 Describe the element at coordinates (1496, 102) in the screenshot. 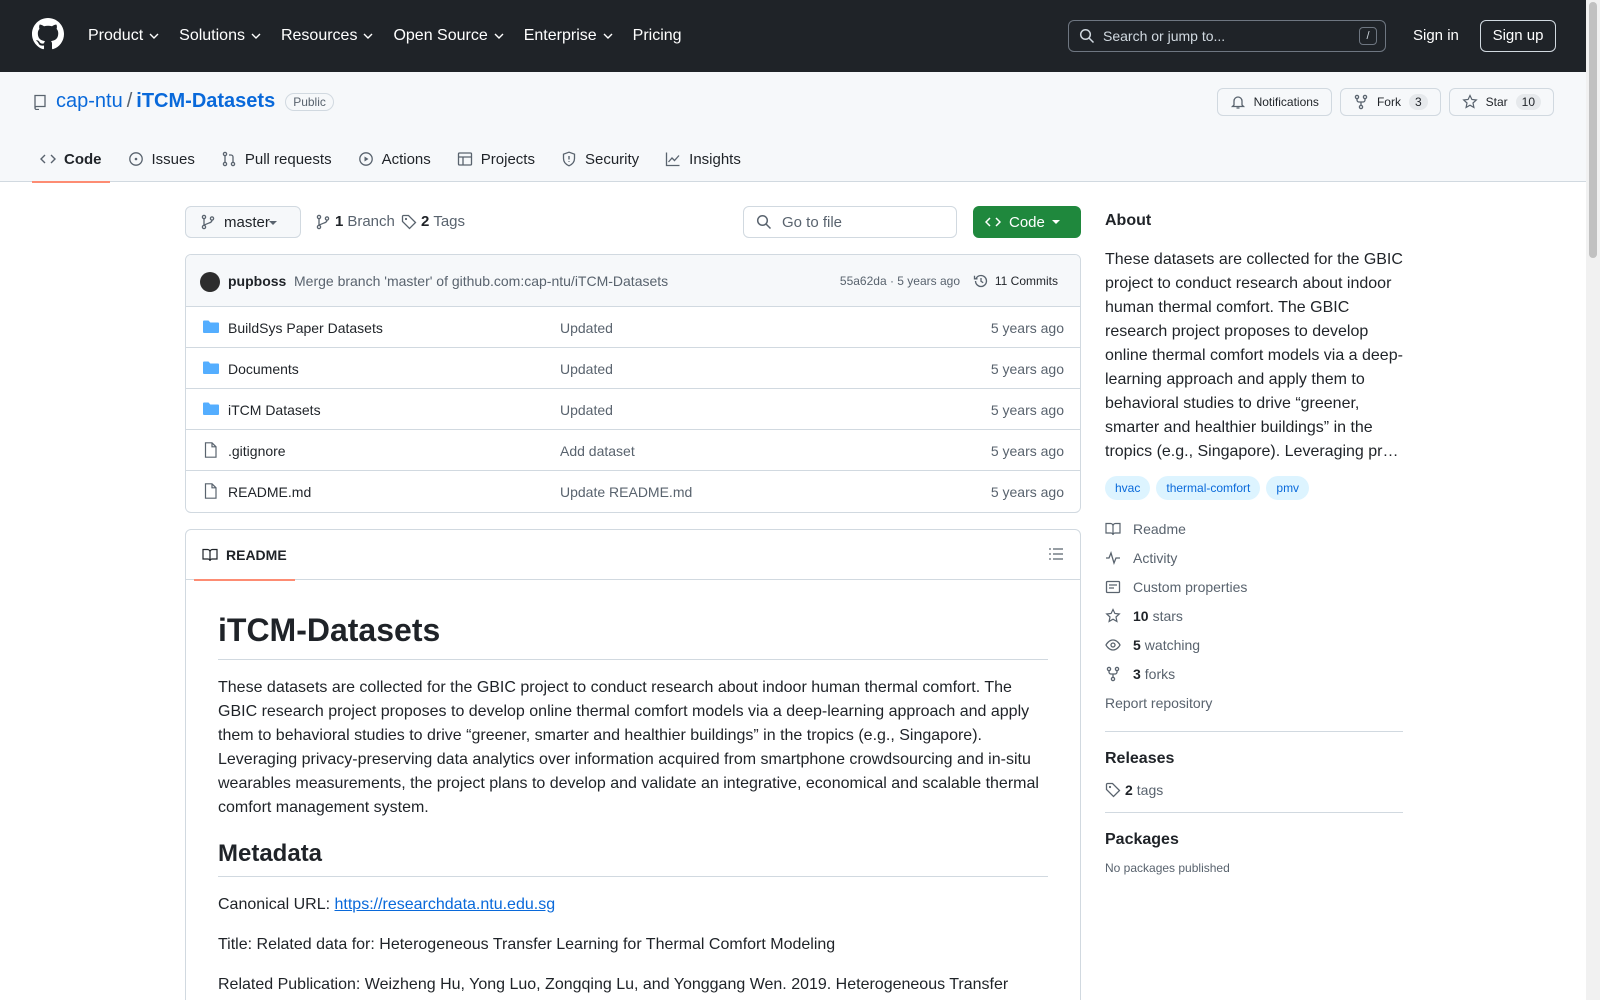

I see `star-label: Star` at that location.